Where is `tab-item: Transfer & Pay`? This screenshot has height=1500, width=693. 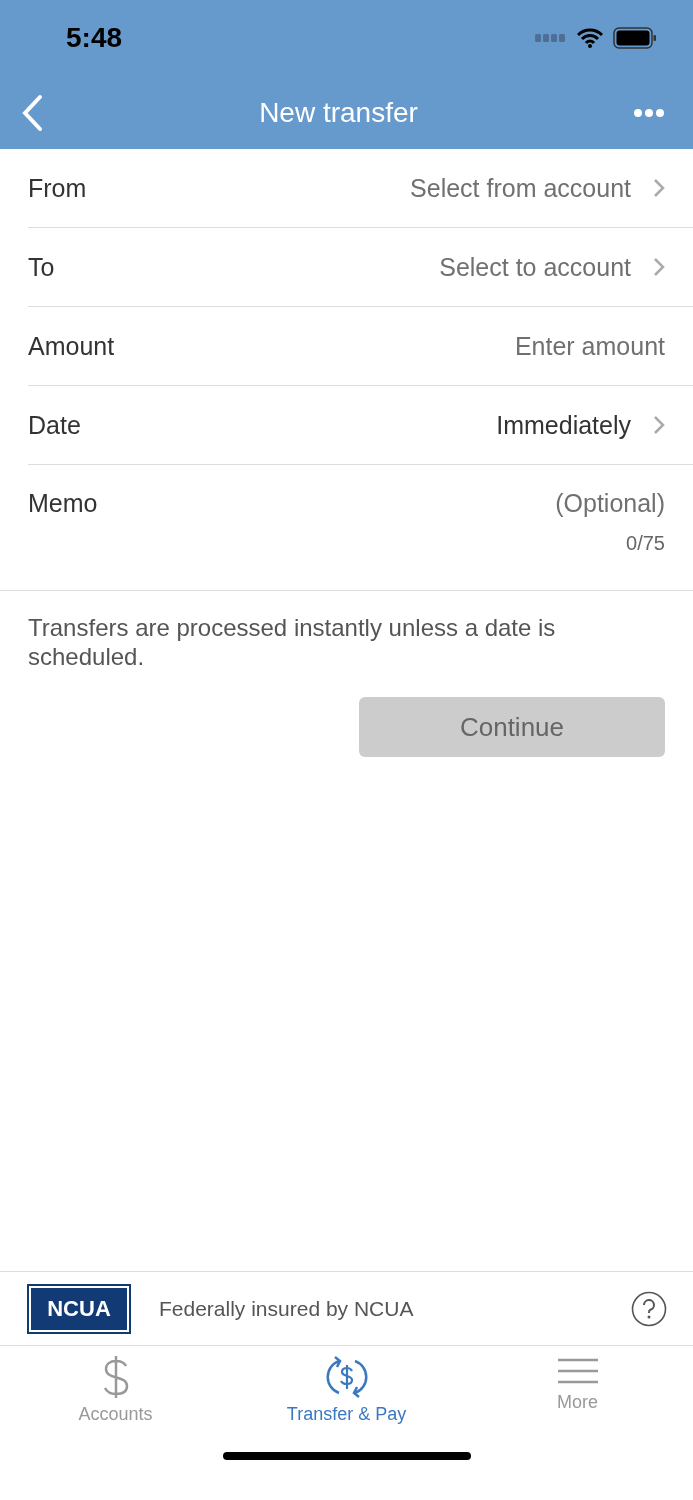 tab-item: Transfer & Pay is located at coordinates (346, 1391).